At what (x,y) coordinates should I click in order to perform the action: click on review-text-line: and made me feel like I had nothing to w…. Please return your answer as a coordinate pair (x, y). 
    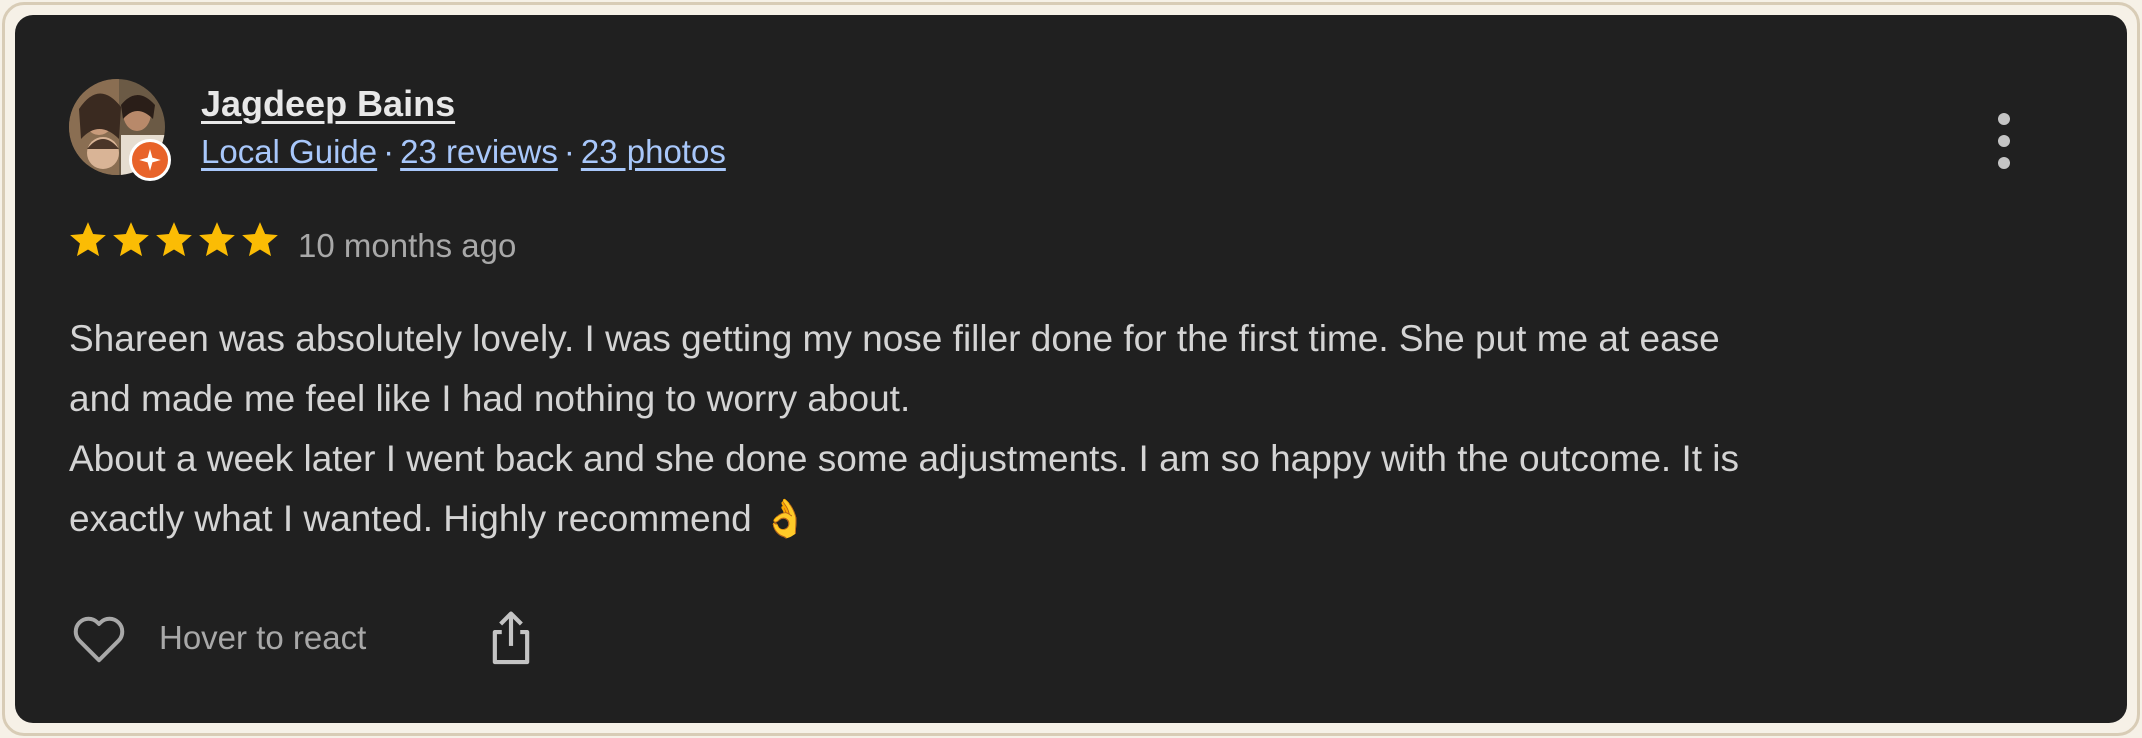
    Looking at the image, I should click on (490, 398).